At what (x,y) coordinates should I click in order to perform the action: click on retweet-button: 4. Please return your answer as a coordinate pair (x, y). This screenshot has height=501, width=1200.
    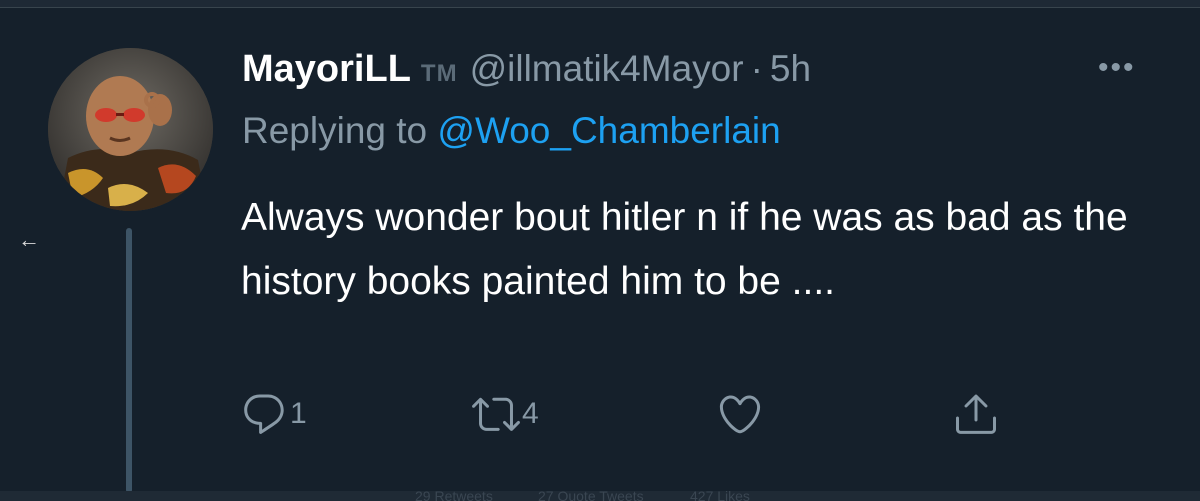
    Looking at the image, I should click on (505, 414).